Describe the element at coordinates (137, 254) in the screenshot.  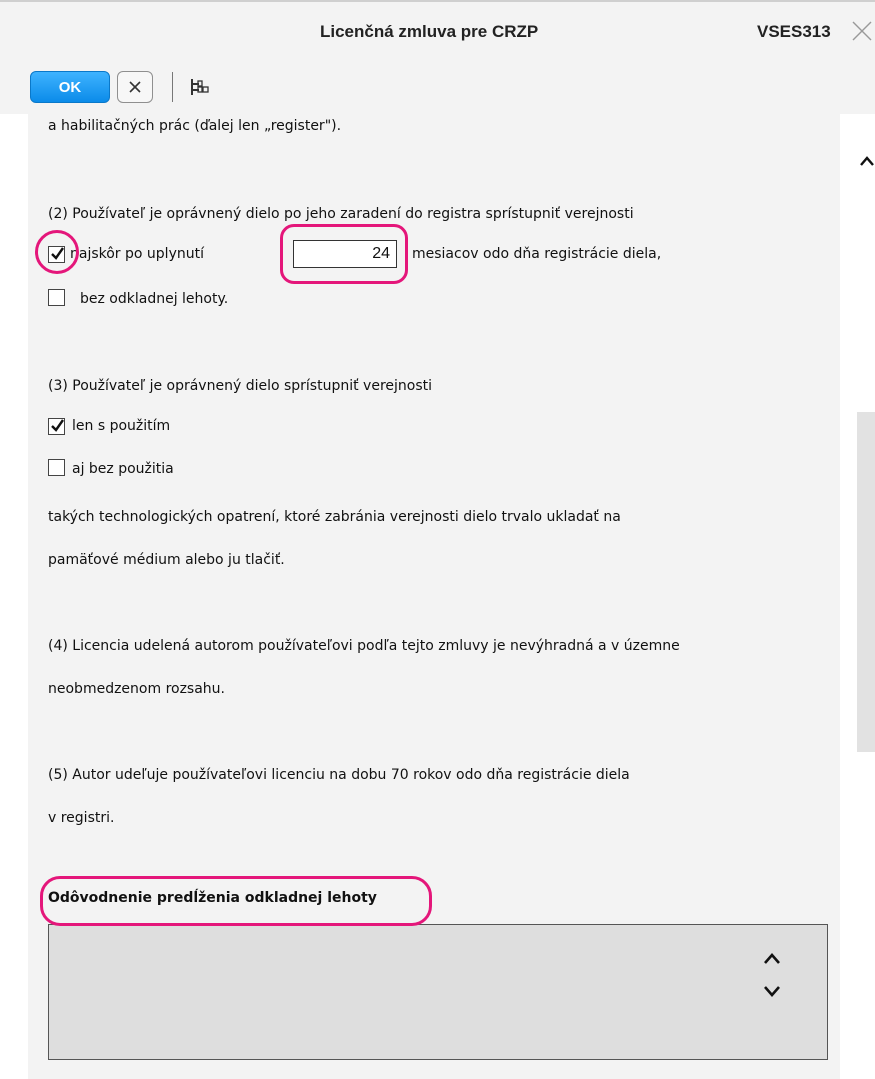
I see `delay-label: najskôr po uplynutí` at that location.